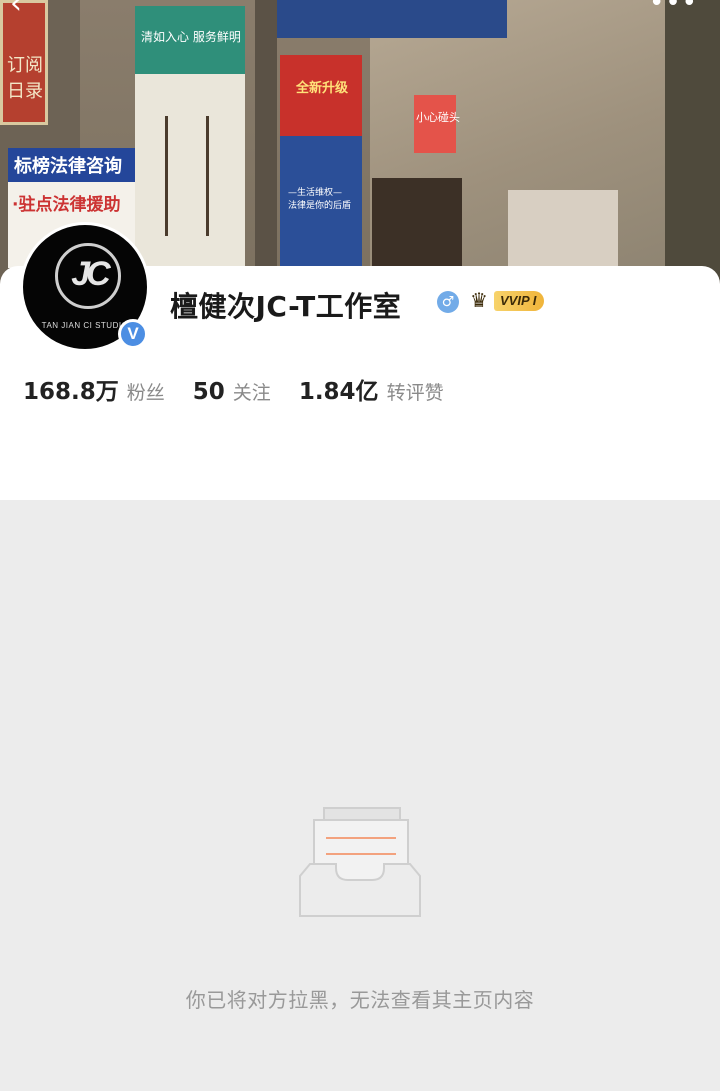 Image resolution: width=720 pixels, height=1091 pixels. I want to click on stat-label: 转评赞, so click(415, 393).